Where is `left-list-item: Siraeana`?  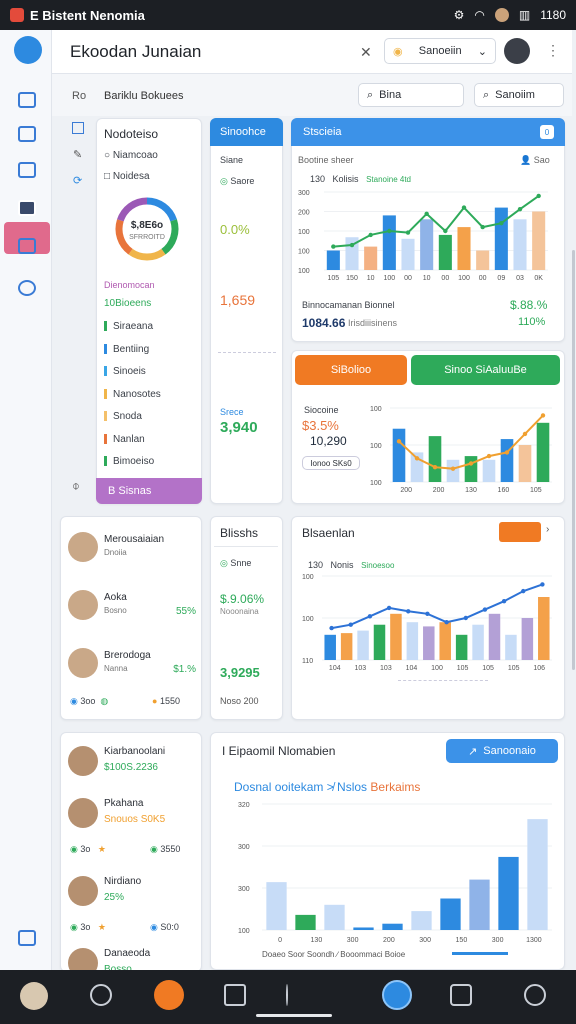
left-list-item: Siraeana is located at coordinates (151, 332).